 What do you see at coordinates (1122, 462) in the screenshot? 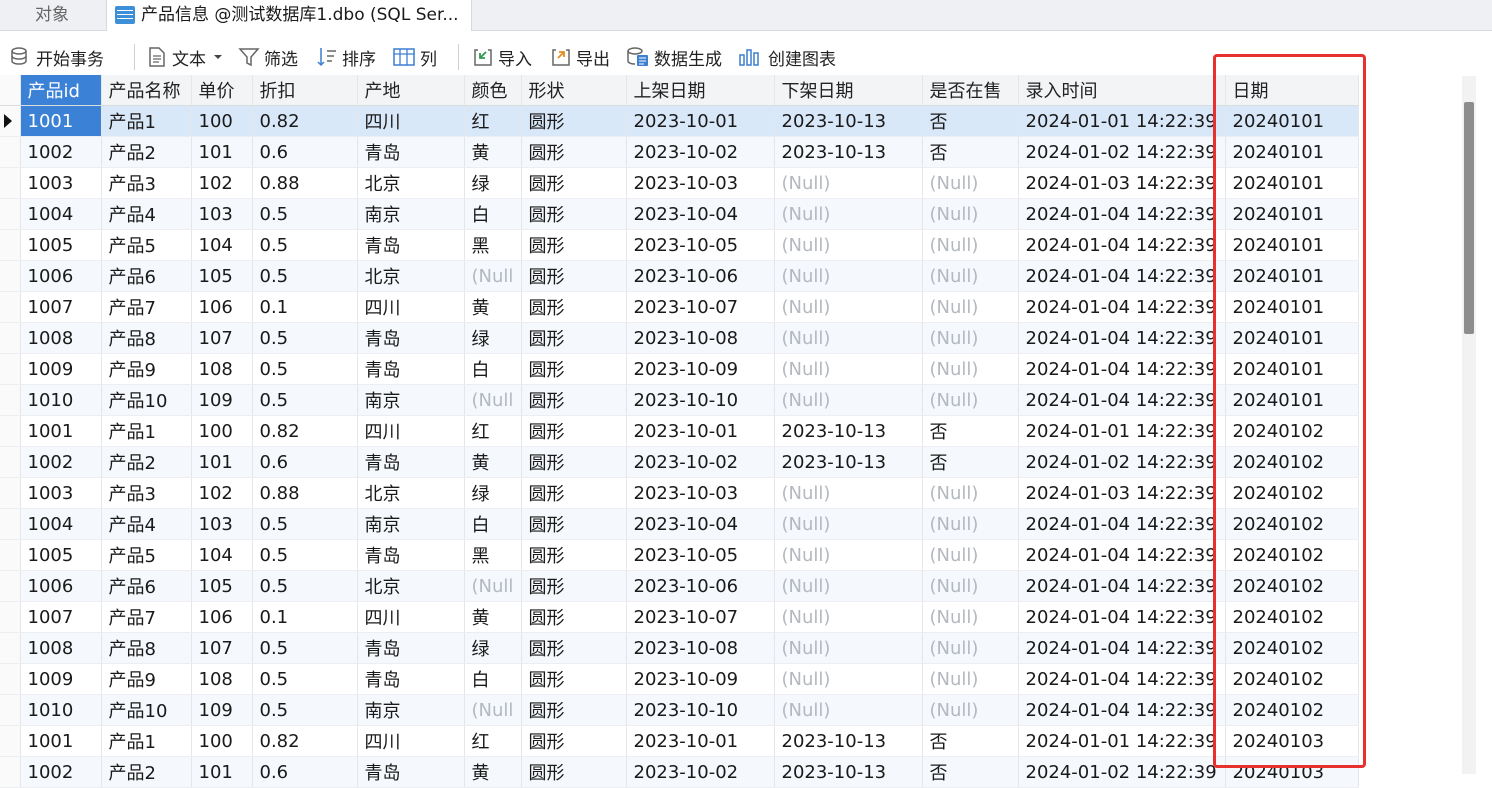
I see `table-cell: 2024-01-02 14:22:39` at bounding box center [1122, 462].